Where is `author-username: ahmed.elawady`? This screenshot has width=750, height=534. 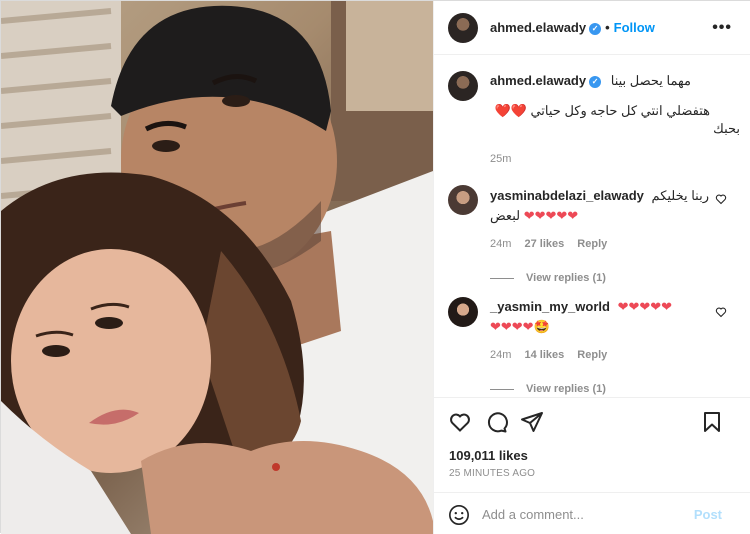 author-username: ahmed.elawady is located at coordinates (538, 27).